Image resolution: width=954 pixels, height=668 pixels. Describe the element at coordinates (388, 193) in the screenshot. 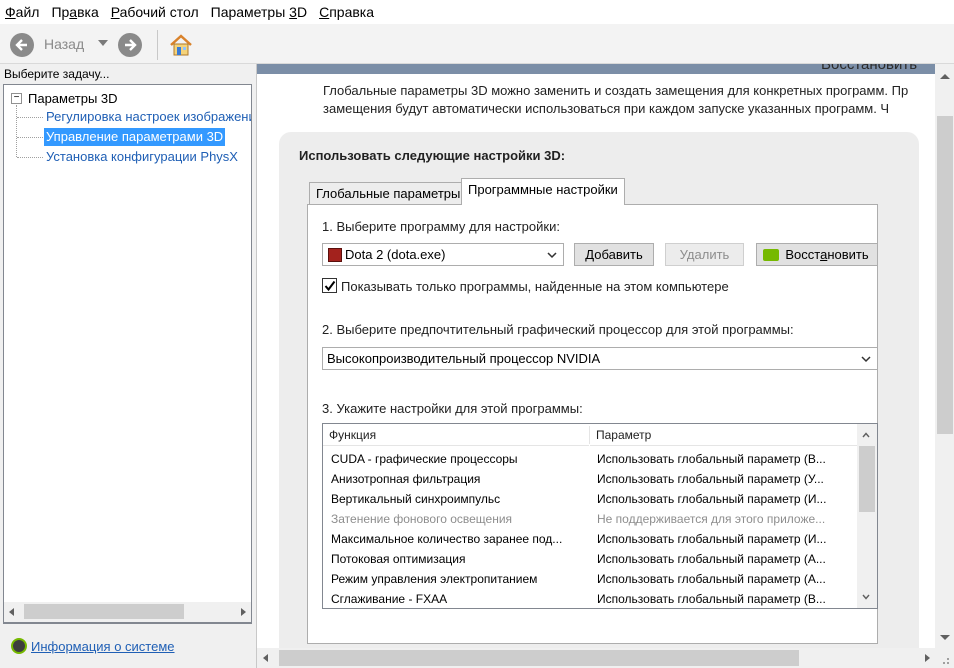

I see `tab-global-settings: Глобальные параметры` at that location.